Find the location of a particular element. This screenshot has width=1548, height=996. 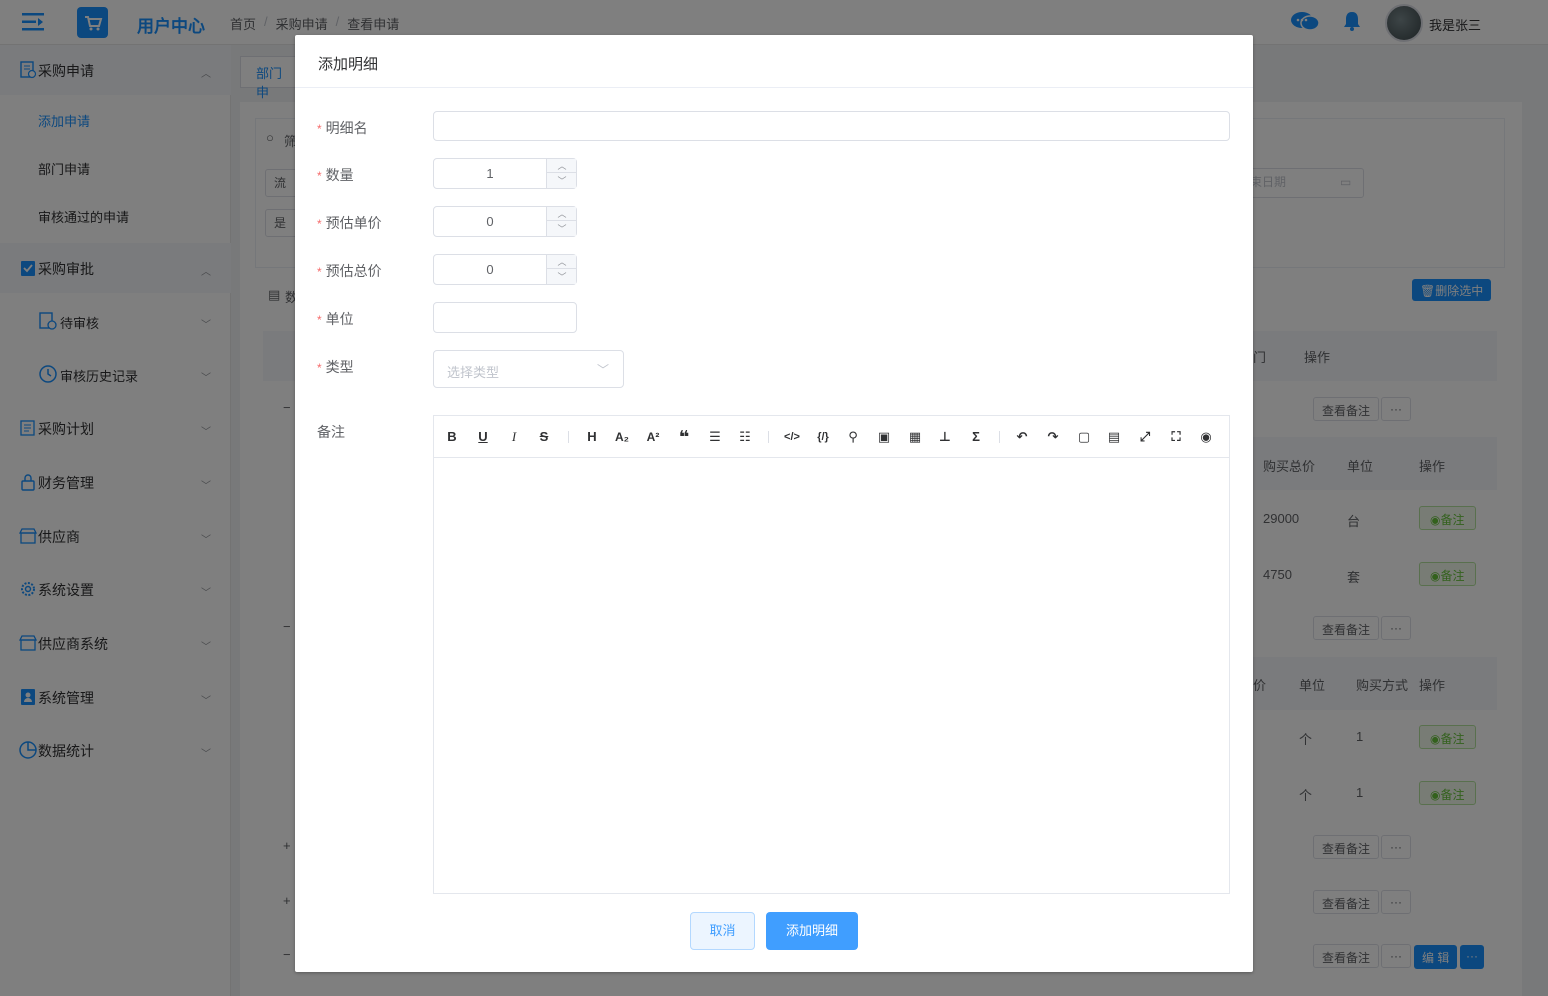

quote-icon: ❝ is located at coordinates (684, 437).